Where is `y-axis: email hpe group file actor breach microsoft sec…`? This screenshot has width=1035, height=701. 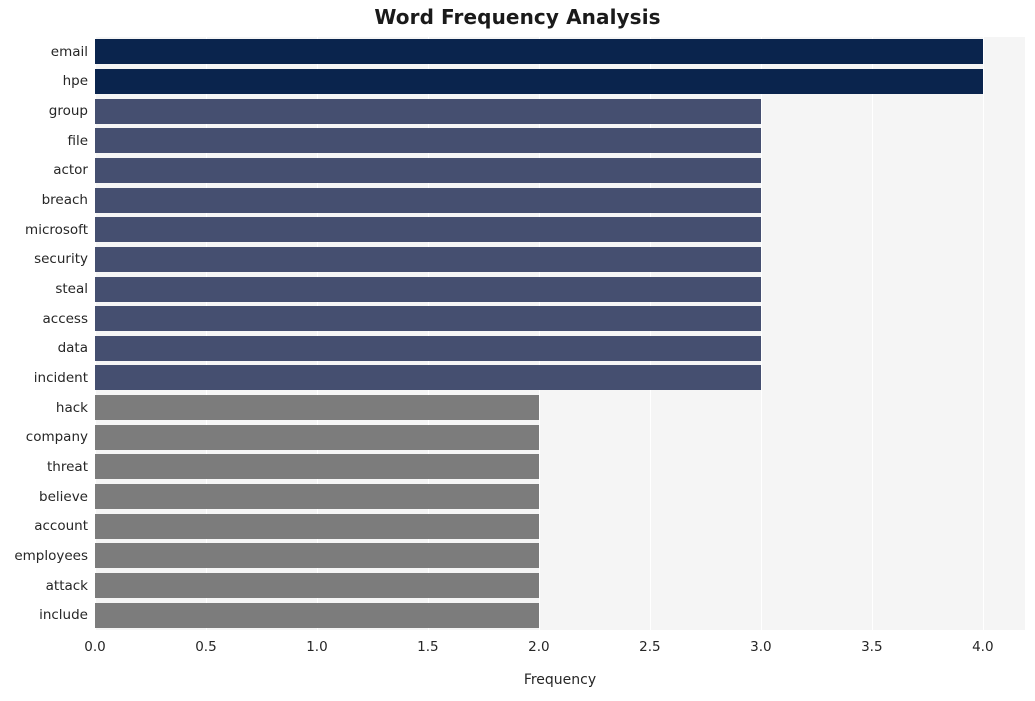 y-axis: email hpe group file actor breach microsoft sec… is located at coordinates (44, 333).